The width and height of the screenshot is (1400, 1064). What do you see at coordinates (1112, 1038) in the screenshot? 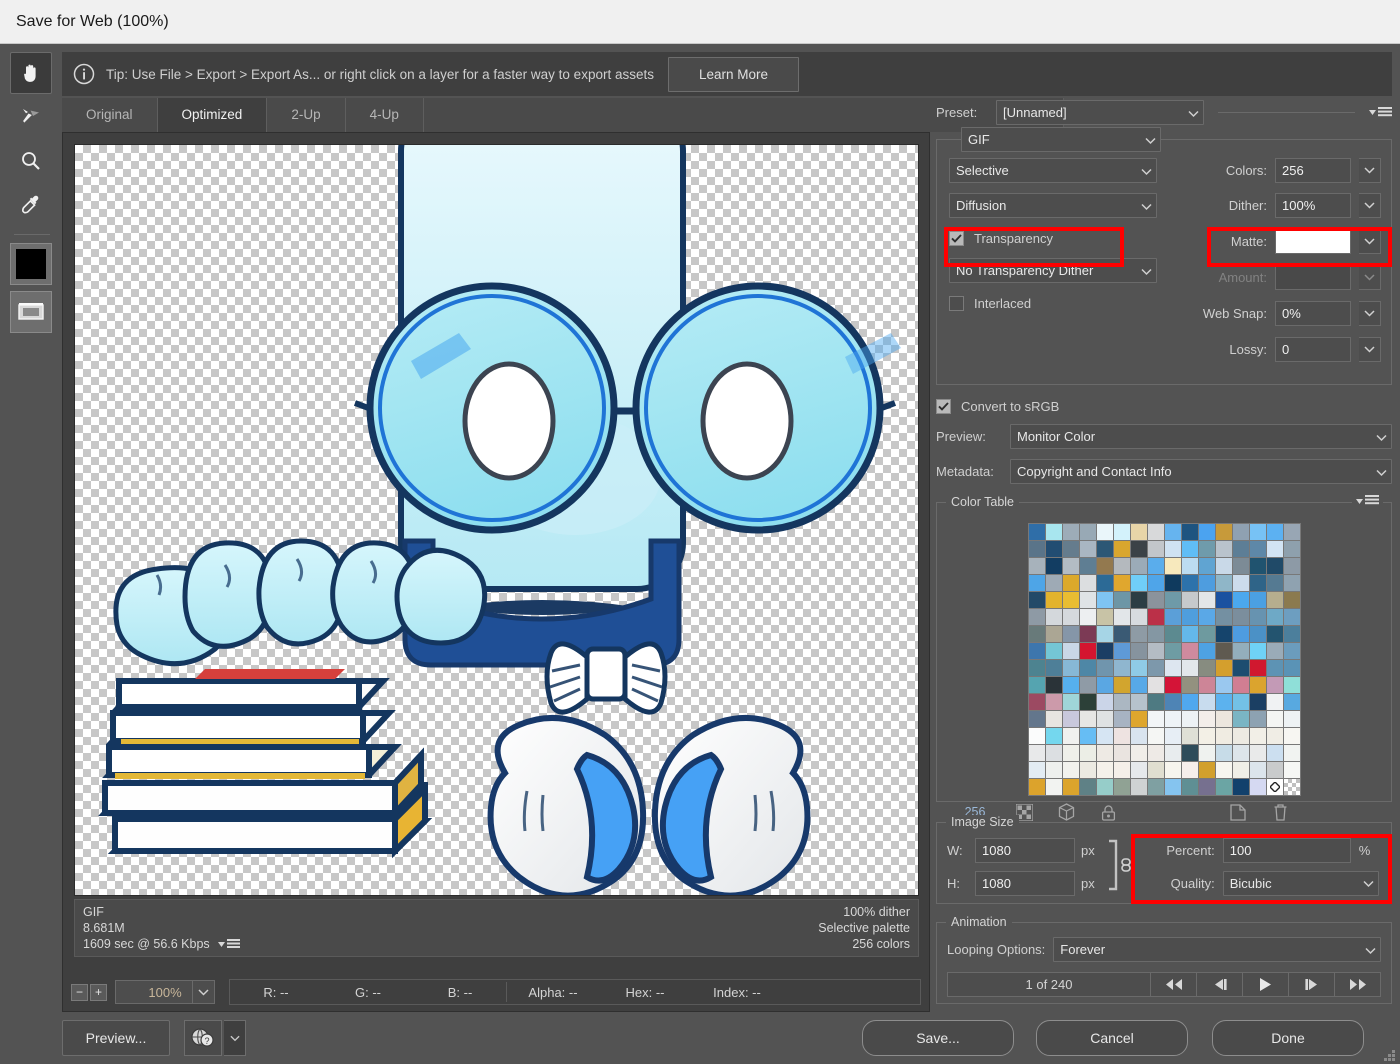
I see `cancel-button: Cancel` at bounding box center [1112, 1038].